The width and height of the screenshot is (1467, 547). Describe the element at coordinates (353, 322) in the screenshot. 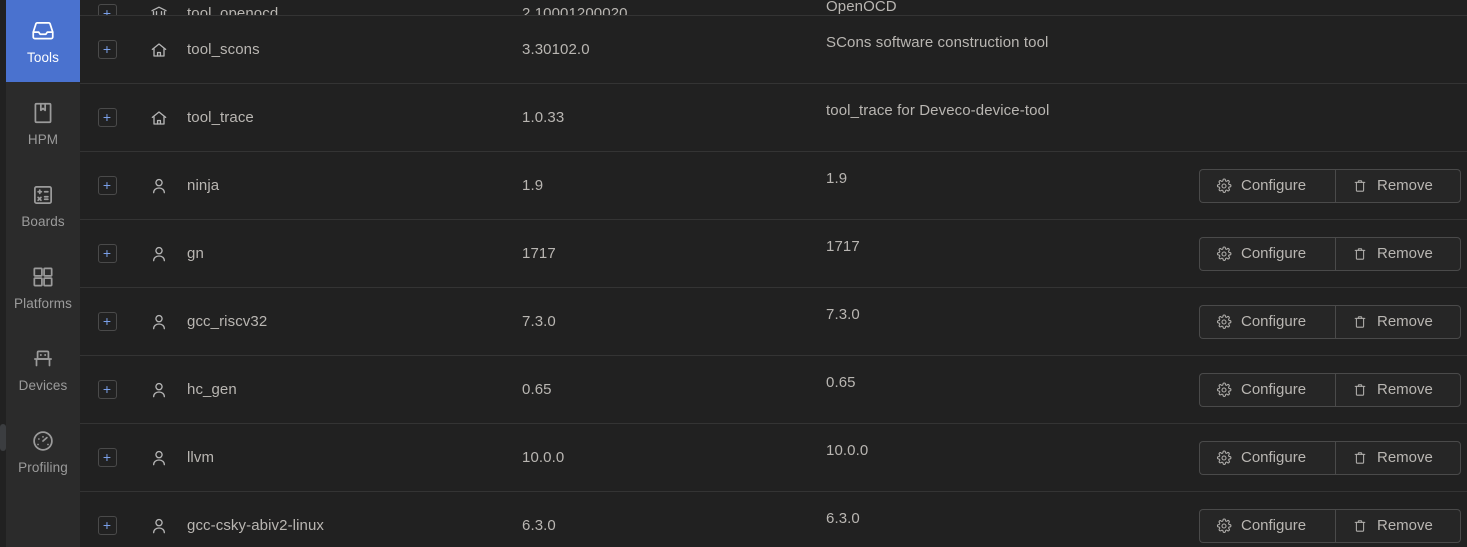

I see `tool-name-cell: gcc_riscv32` at that location.